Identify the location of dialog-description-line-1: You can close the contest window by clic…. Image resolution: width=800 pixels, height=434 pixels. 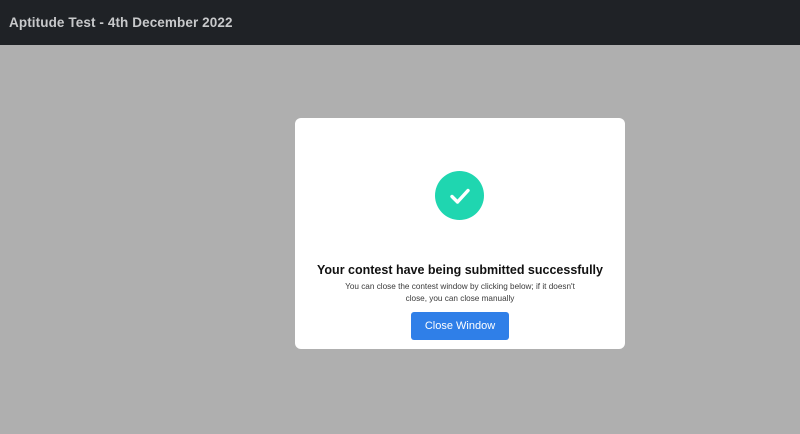
(460, 286).